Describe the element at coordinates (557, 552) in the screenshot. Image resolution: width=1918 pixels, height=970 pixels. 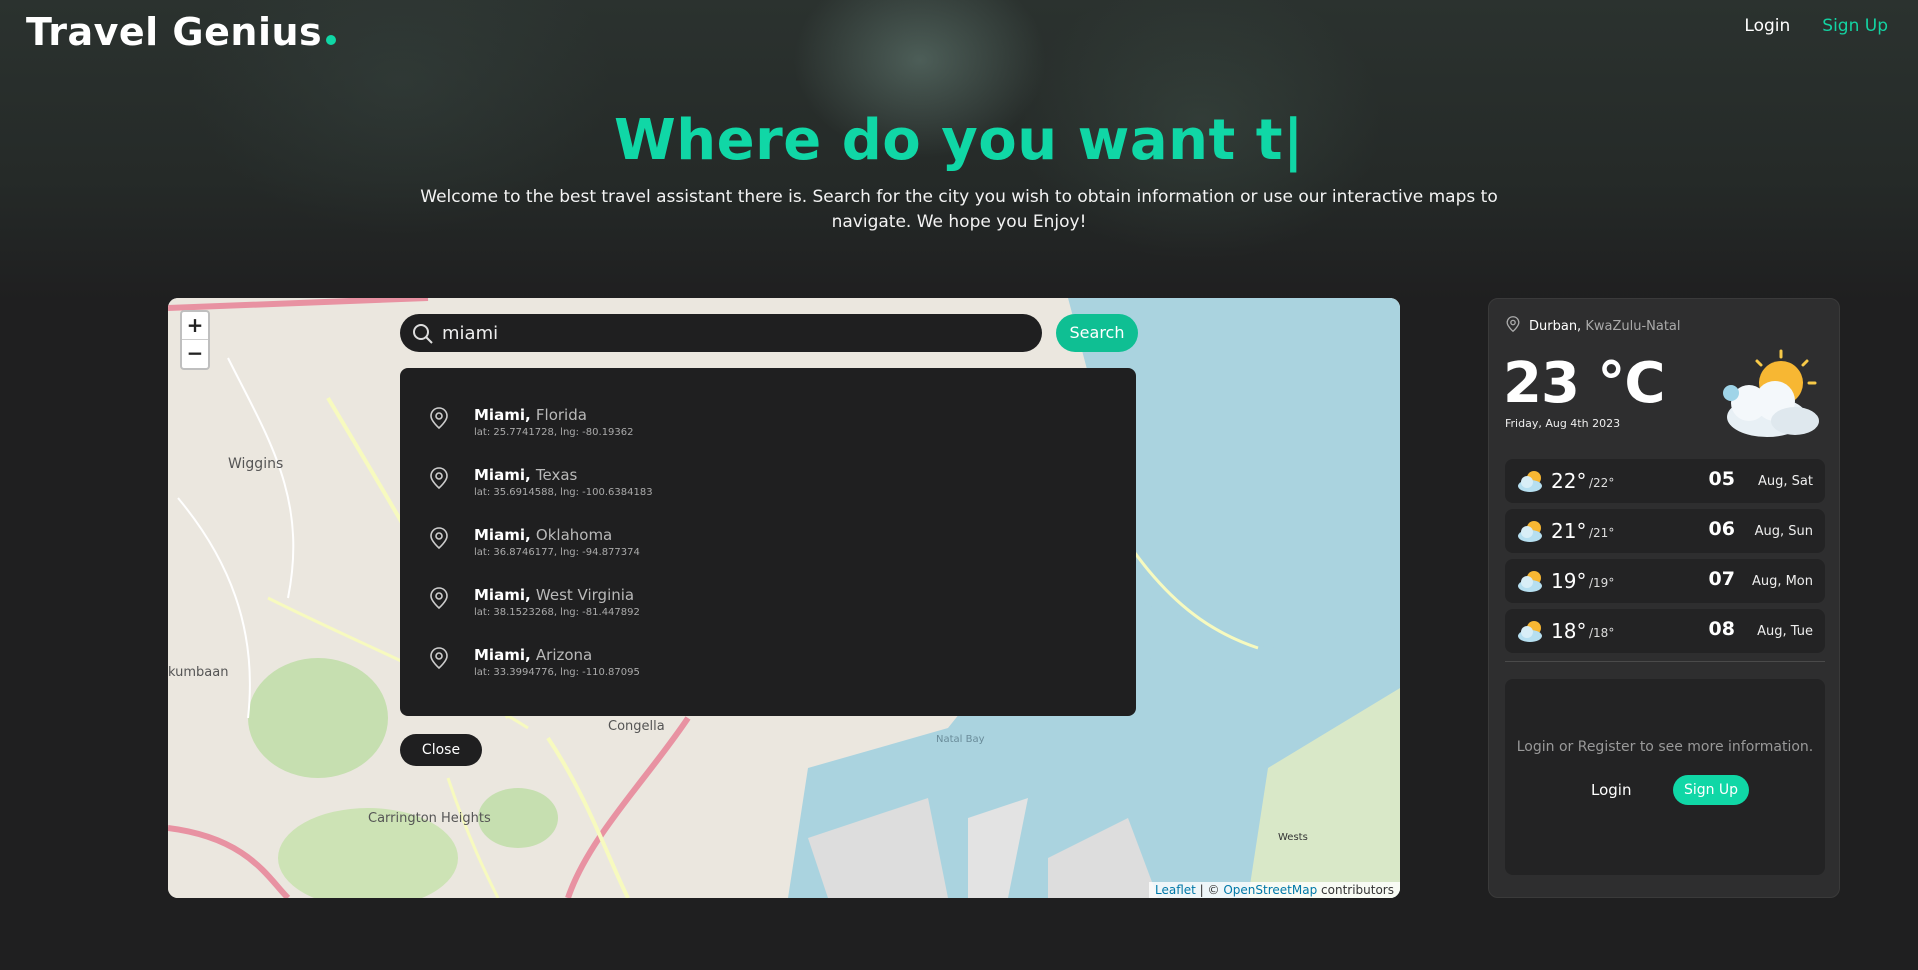
I see `result-coords: lat: 36.8746177, lng: -94.877374` at that location.